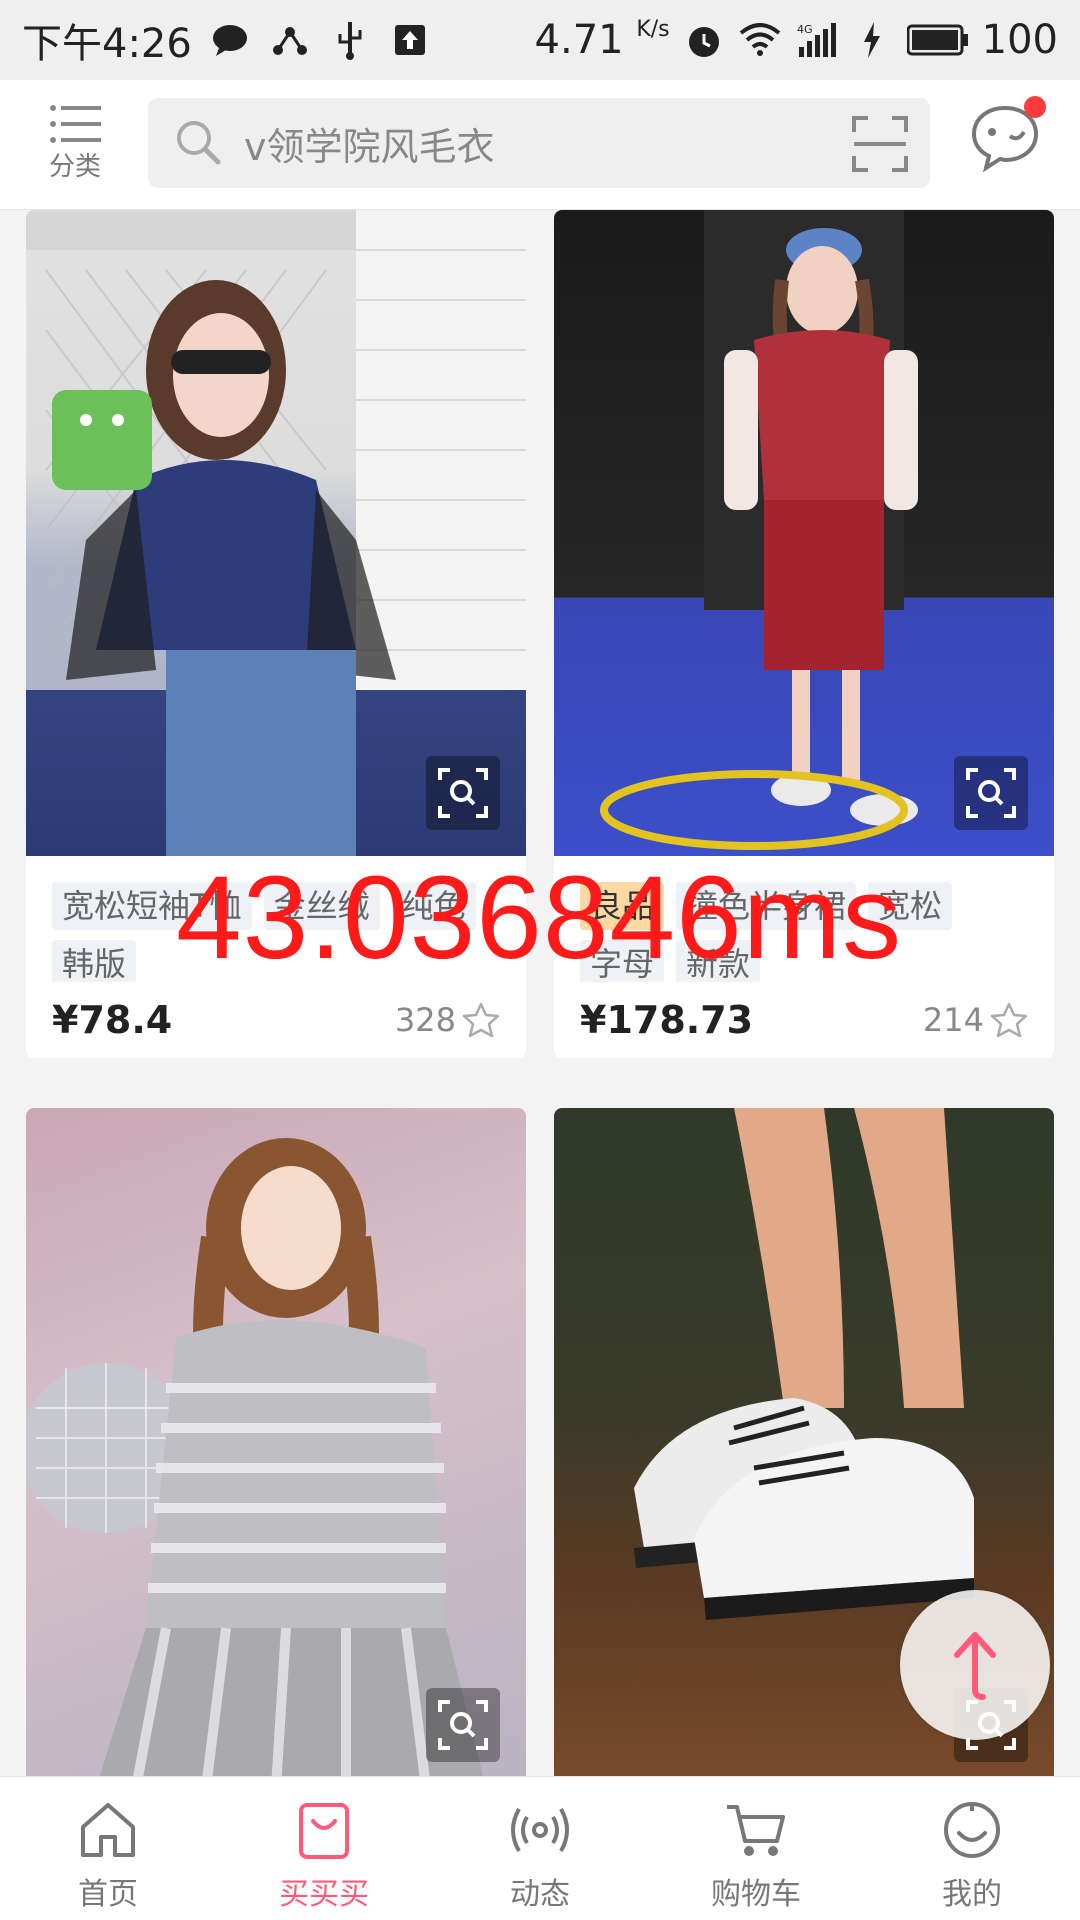 The width and height of the screenshot is (1080, 1920). What do you see at coordinates (107, 44) in the screenshot?
I see `status-time: 下午4:26` at bounding box center [107, 44].